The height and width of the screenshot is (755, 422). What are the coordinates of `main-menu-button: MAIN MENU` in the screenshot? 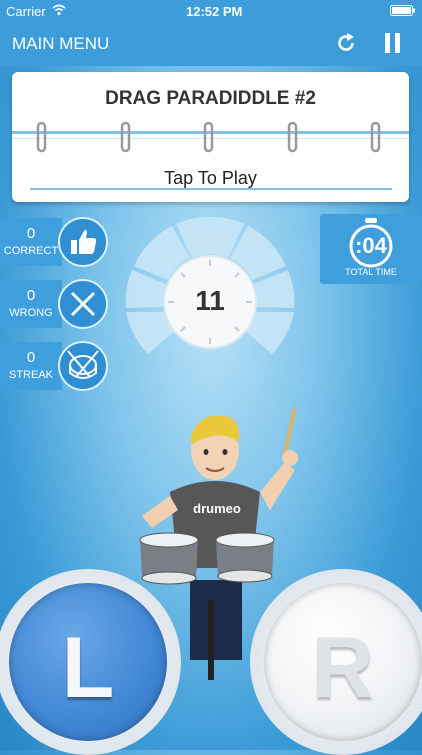 It's located at (60, 44).